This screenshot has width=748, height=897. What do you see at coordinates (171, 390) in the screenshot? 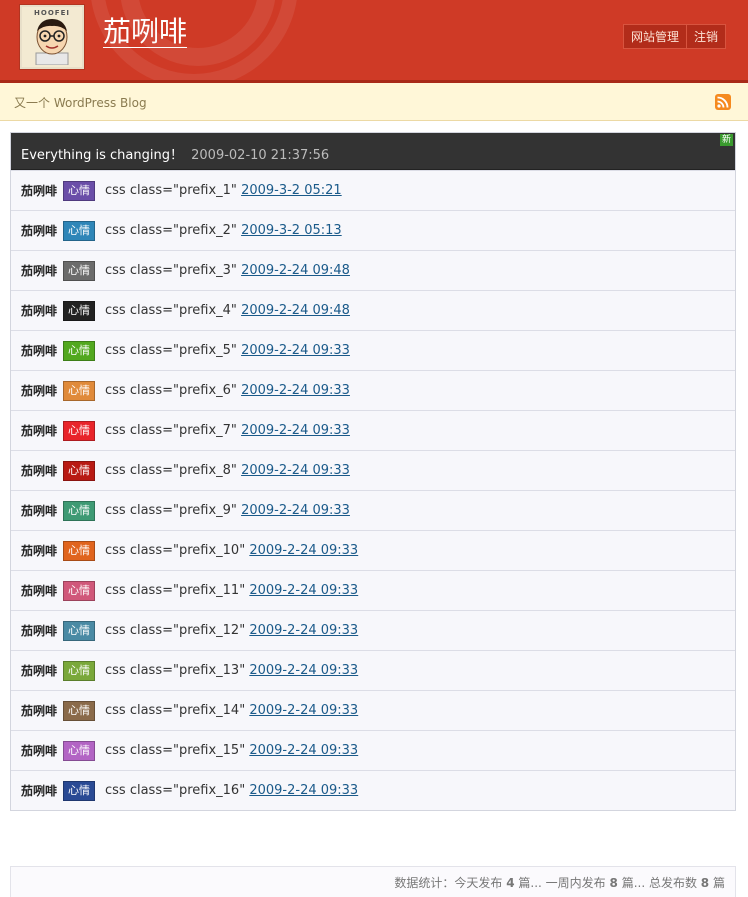
I see `post-text: css class="prefix_6"` at bounding box center [171, 390].